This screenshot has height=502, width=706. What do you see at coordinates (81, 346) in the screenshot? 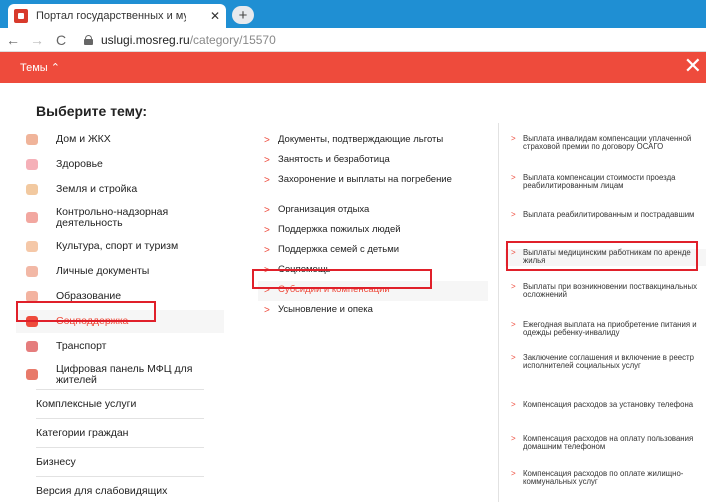
I see `category-label: Транспорт` at bounding box center [81, 346].